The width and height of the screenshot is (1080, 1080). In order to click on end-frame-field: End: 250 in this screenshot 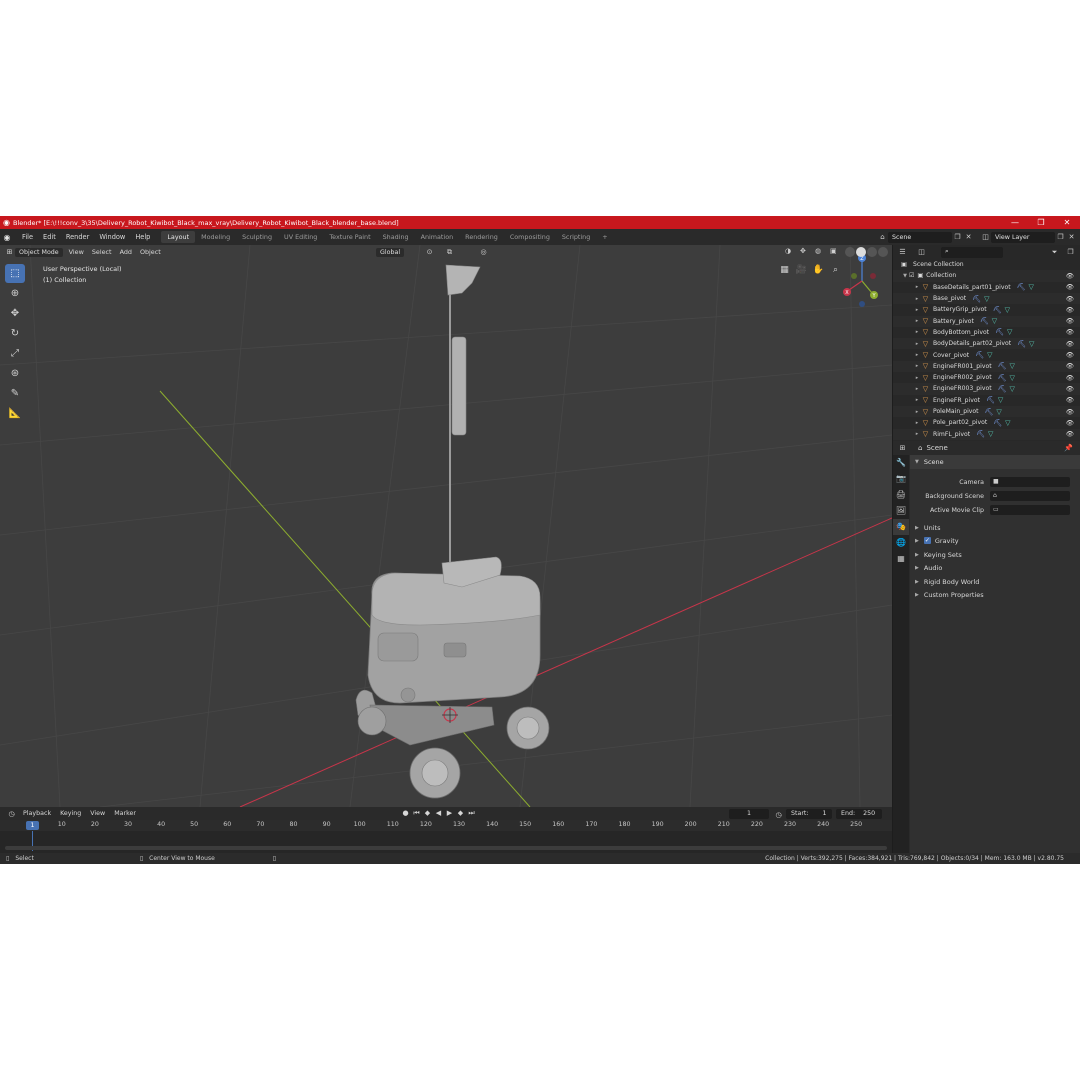, I will do `click(859, 814)`.